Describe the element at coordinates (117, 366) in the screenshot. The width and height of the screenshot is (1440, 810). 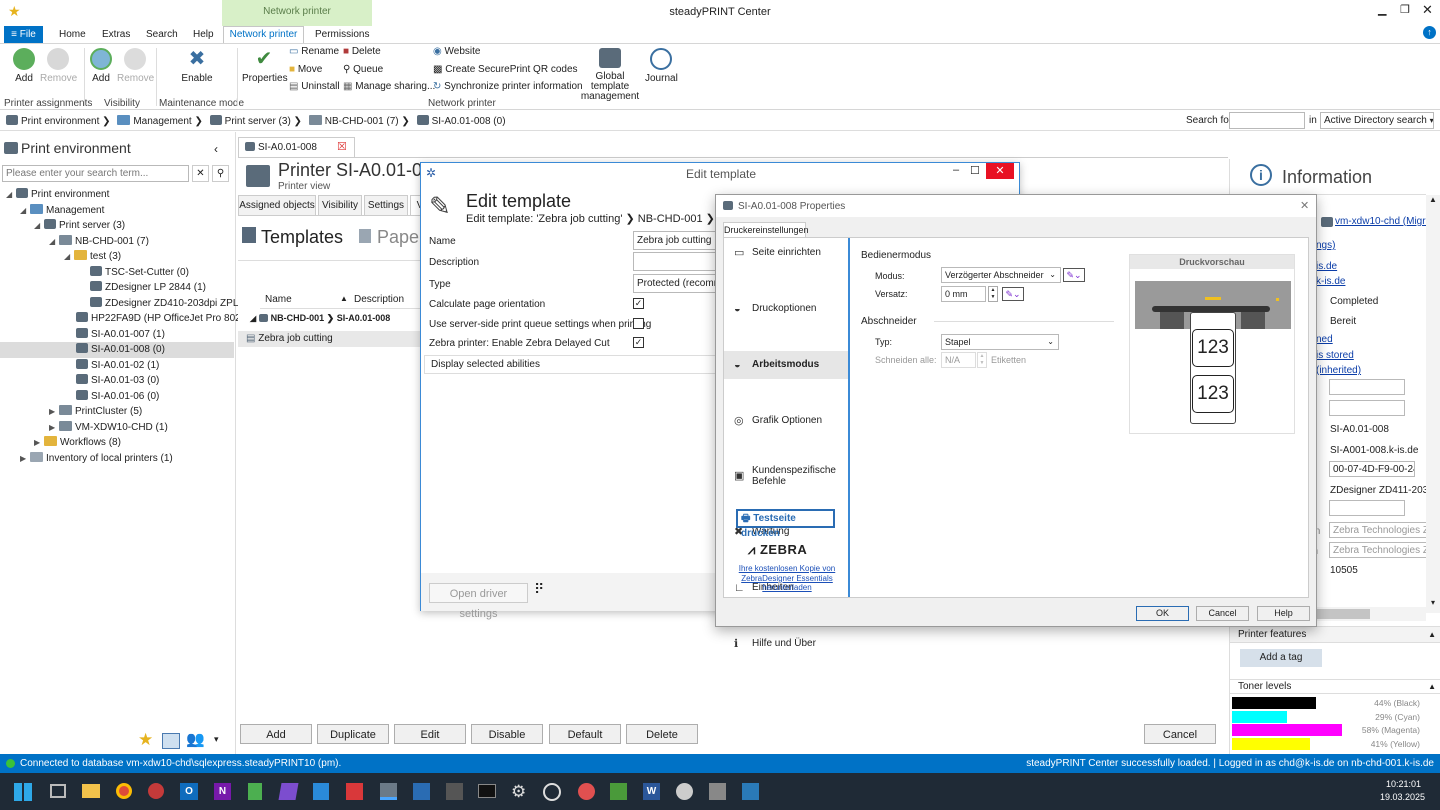
I see `tree-item: SI-A0.01-02 (1)` at that location.